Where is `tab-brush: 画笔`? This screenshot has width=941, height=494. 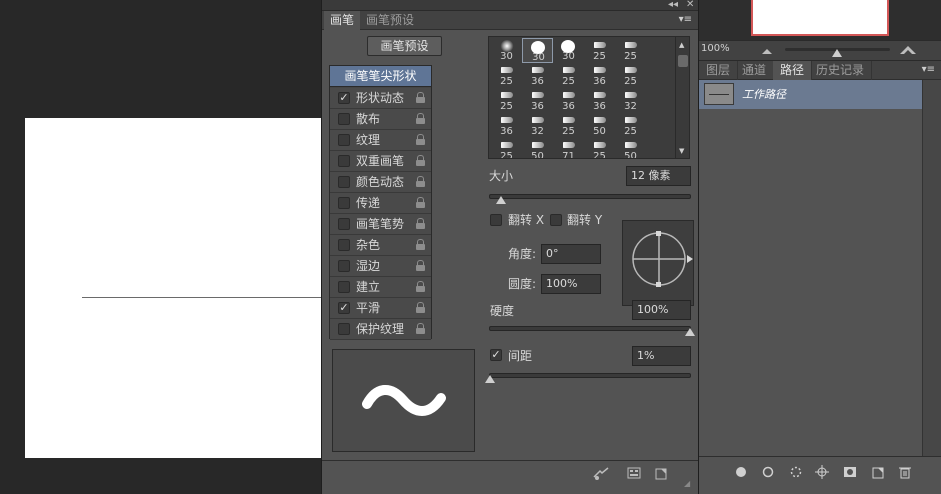 tab-brush: 画笔 is located at coordinates (342, 20).